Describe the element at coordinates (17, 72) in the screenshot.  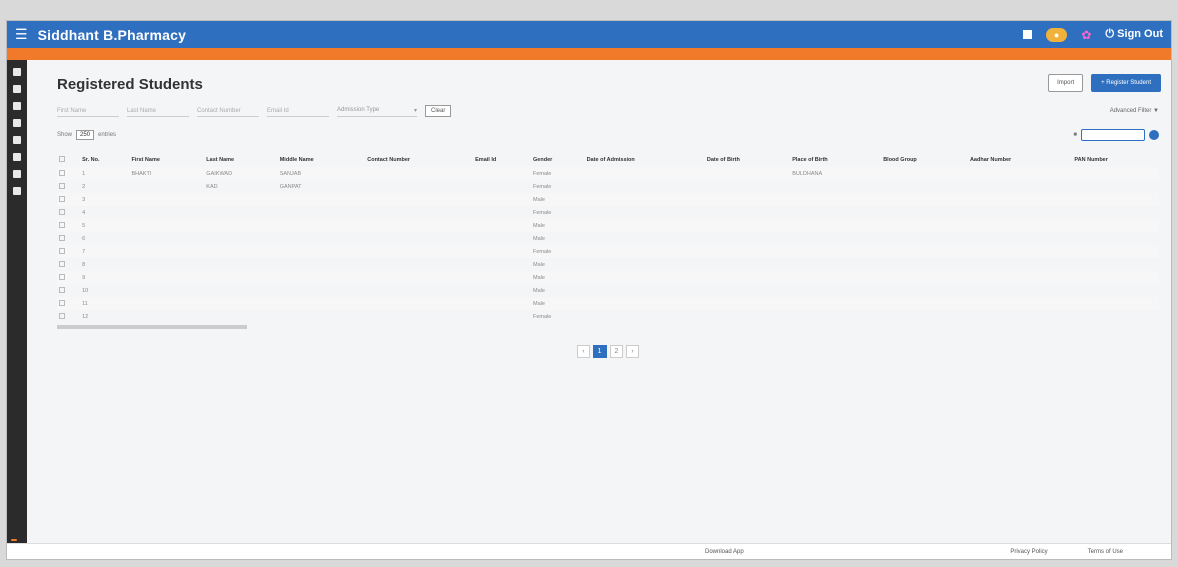
I see `sidebar-dashboard-icon` at that location.